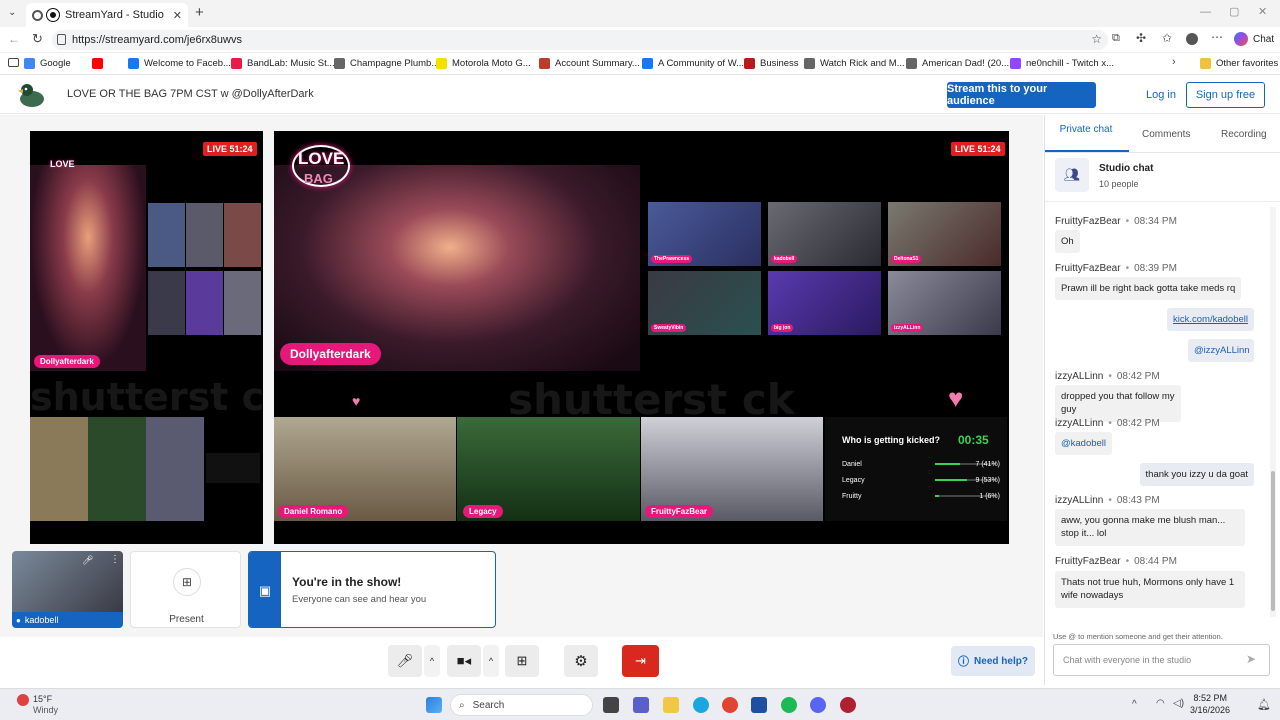  I want to click on message-header: izzyALLinn • 08:42 PM, so click(1107, 423).